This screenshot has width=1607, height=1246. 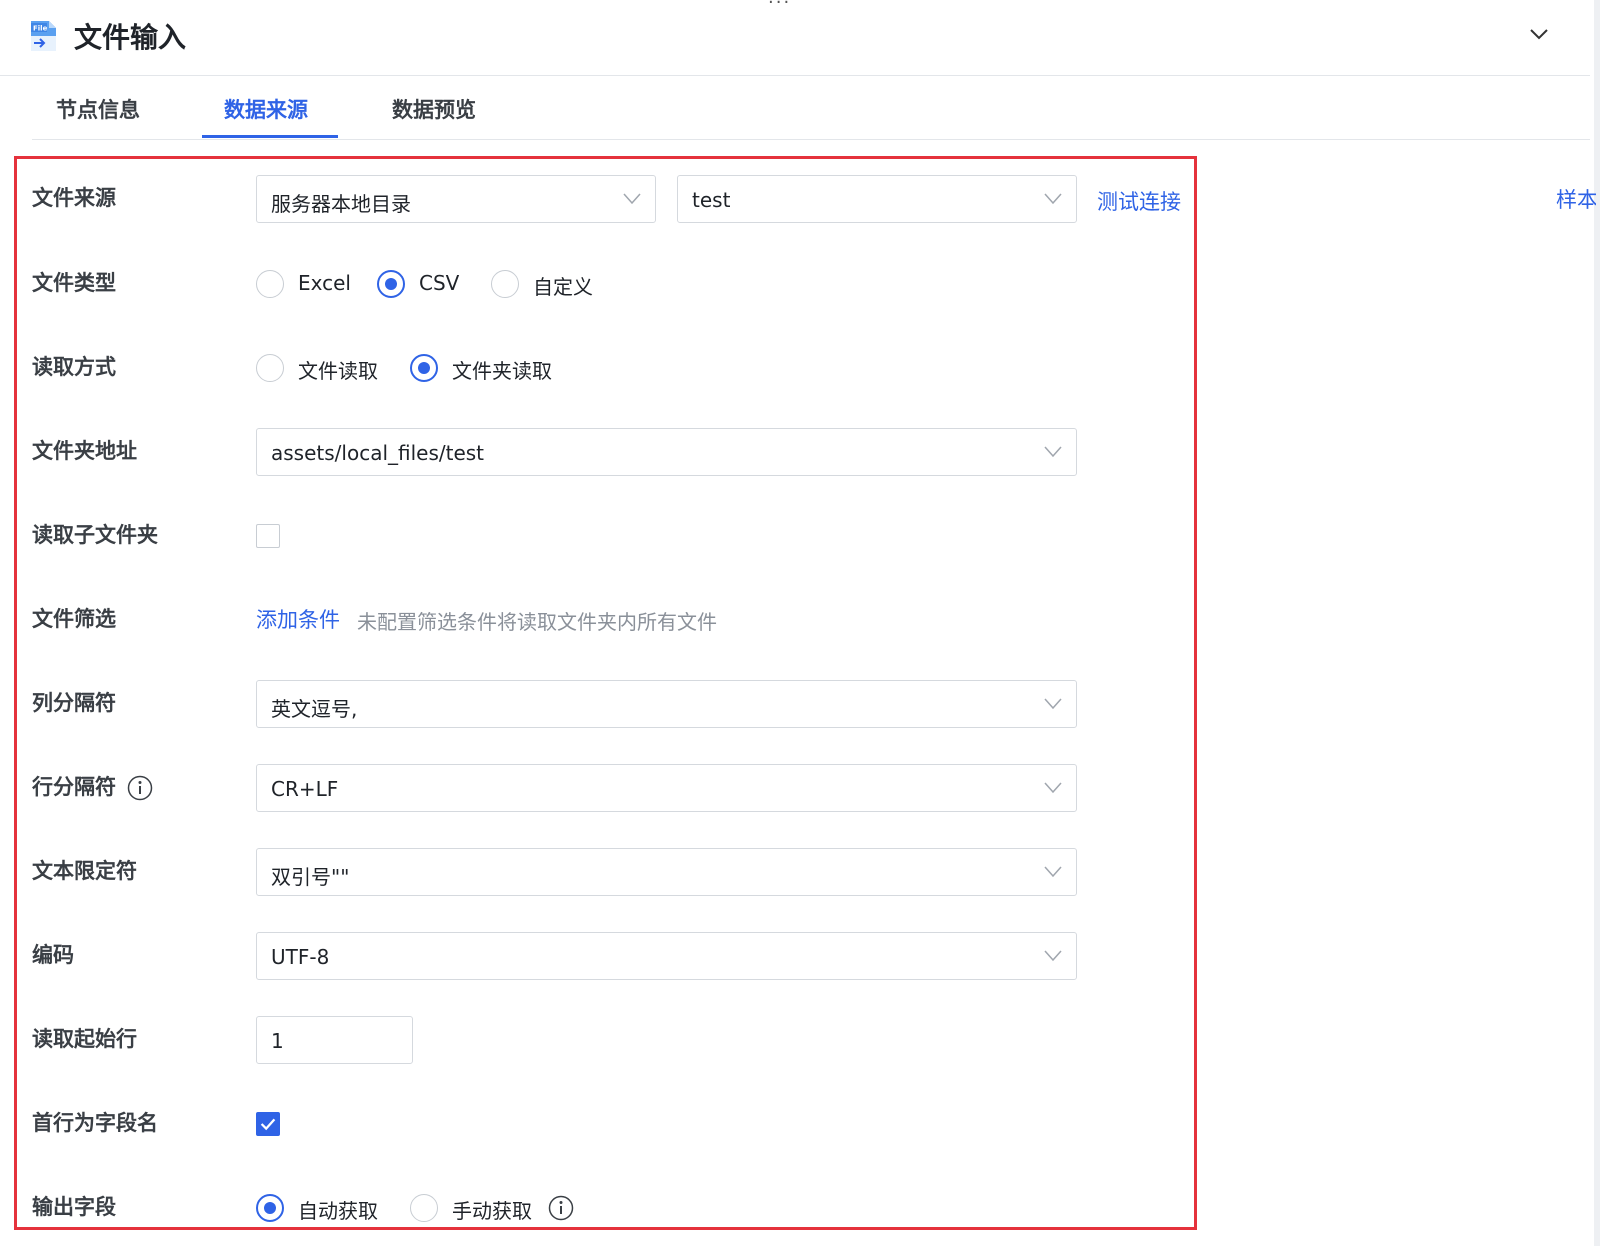 I want to click on source-type-value: 服务器本地目录, so click(x=341, y=204).